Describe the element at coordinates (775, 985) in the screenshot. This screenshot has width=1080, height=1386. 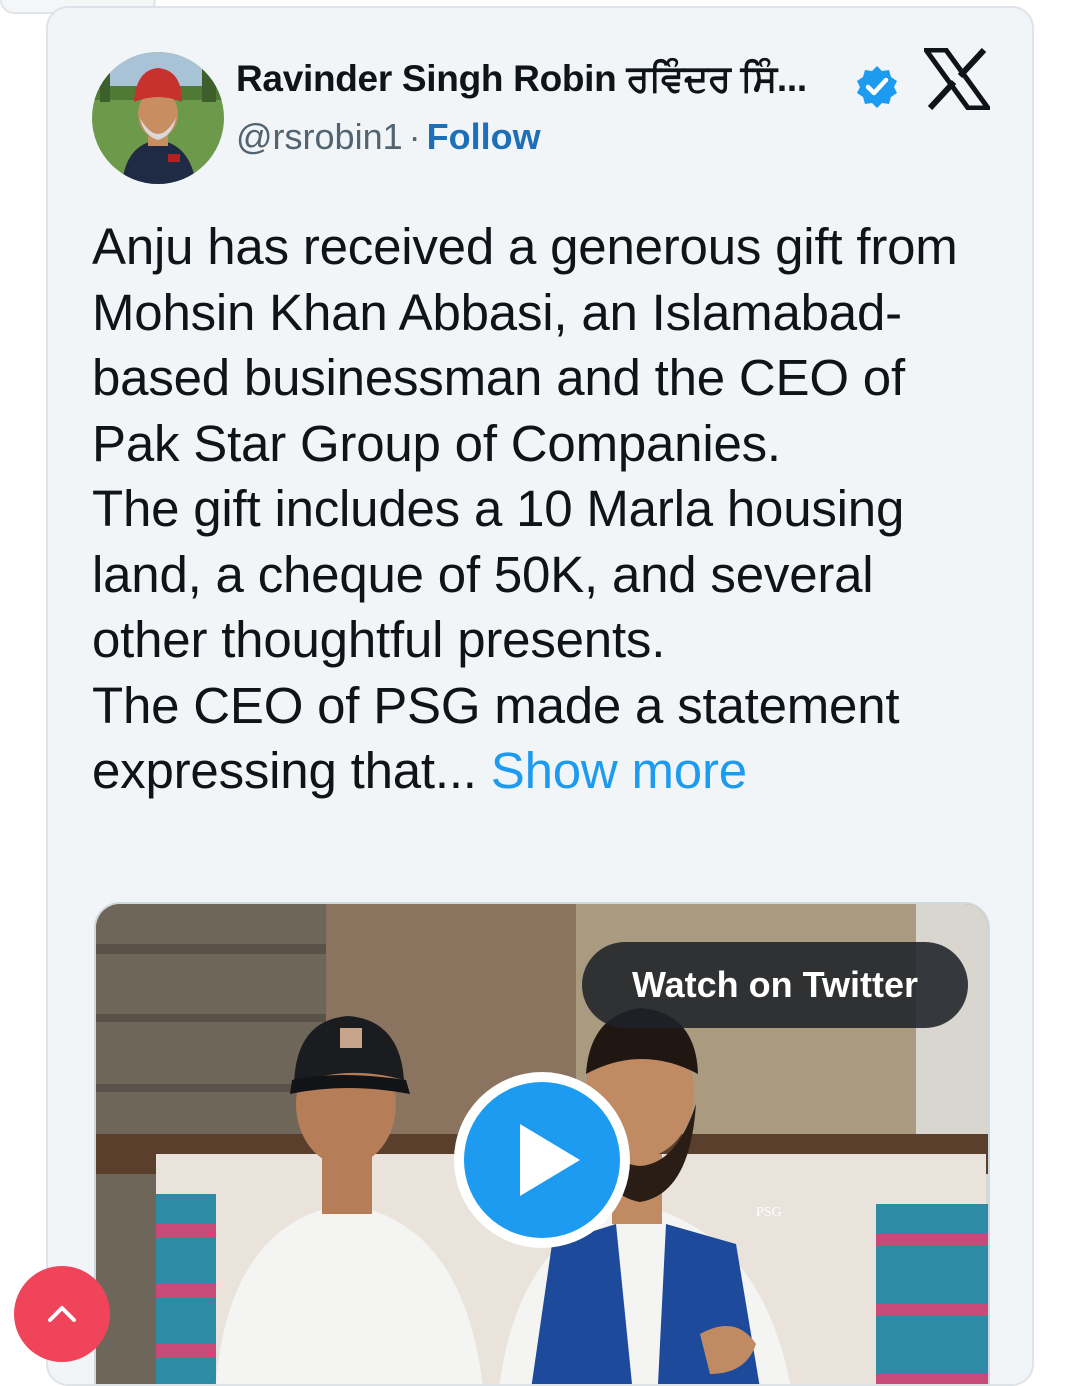
I see `watch-on-twitter-button: Watch on Twitter` at that location.